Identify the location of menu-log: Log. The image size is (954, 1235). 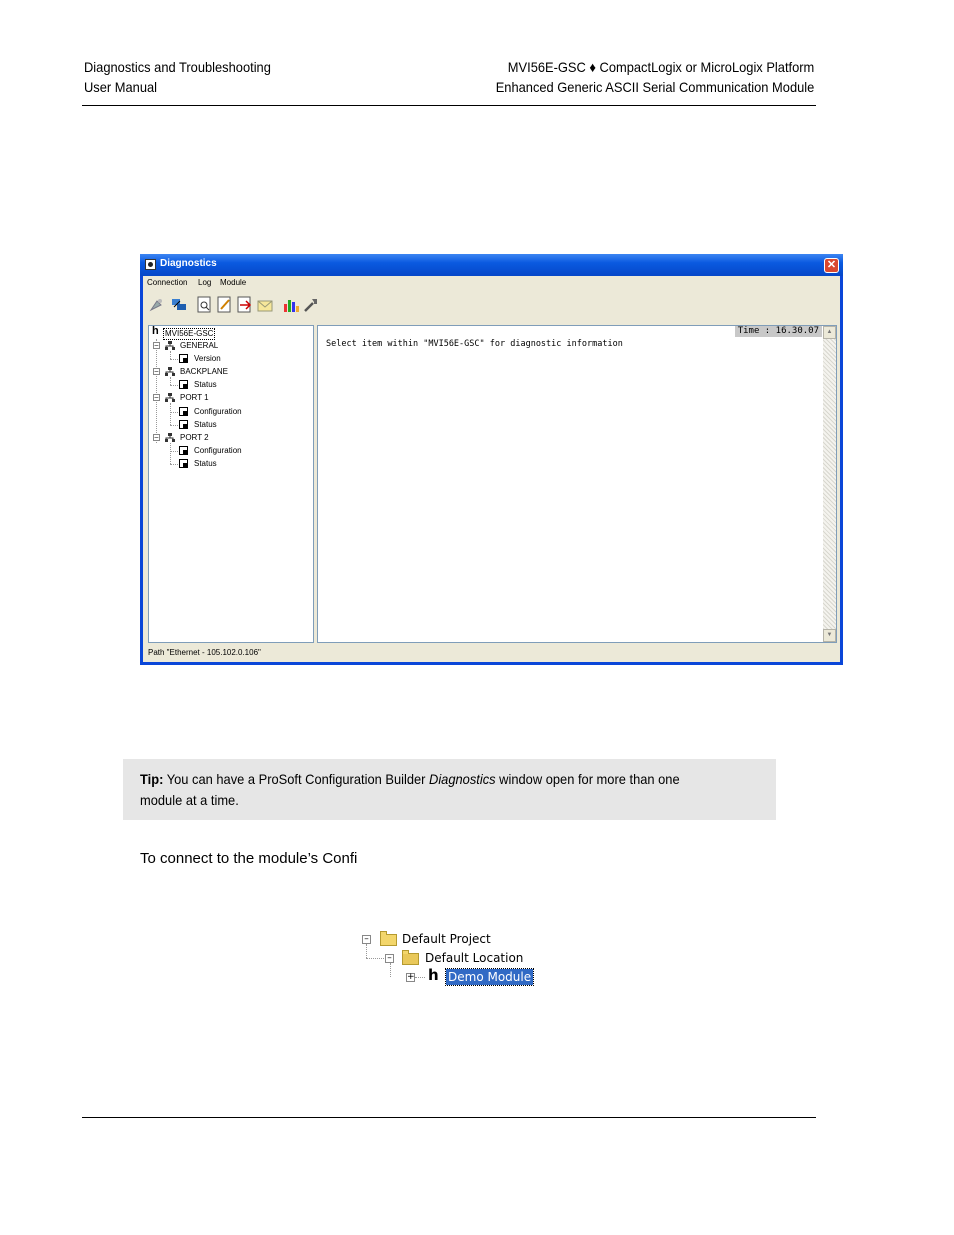
(204, 282).